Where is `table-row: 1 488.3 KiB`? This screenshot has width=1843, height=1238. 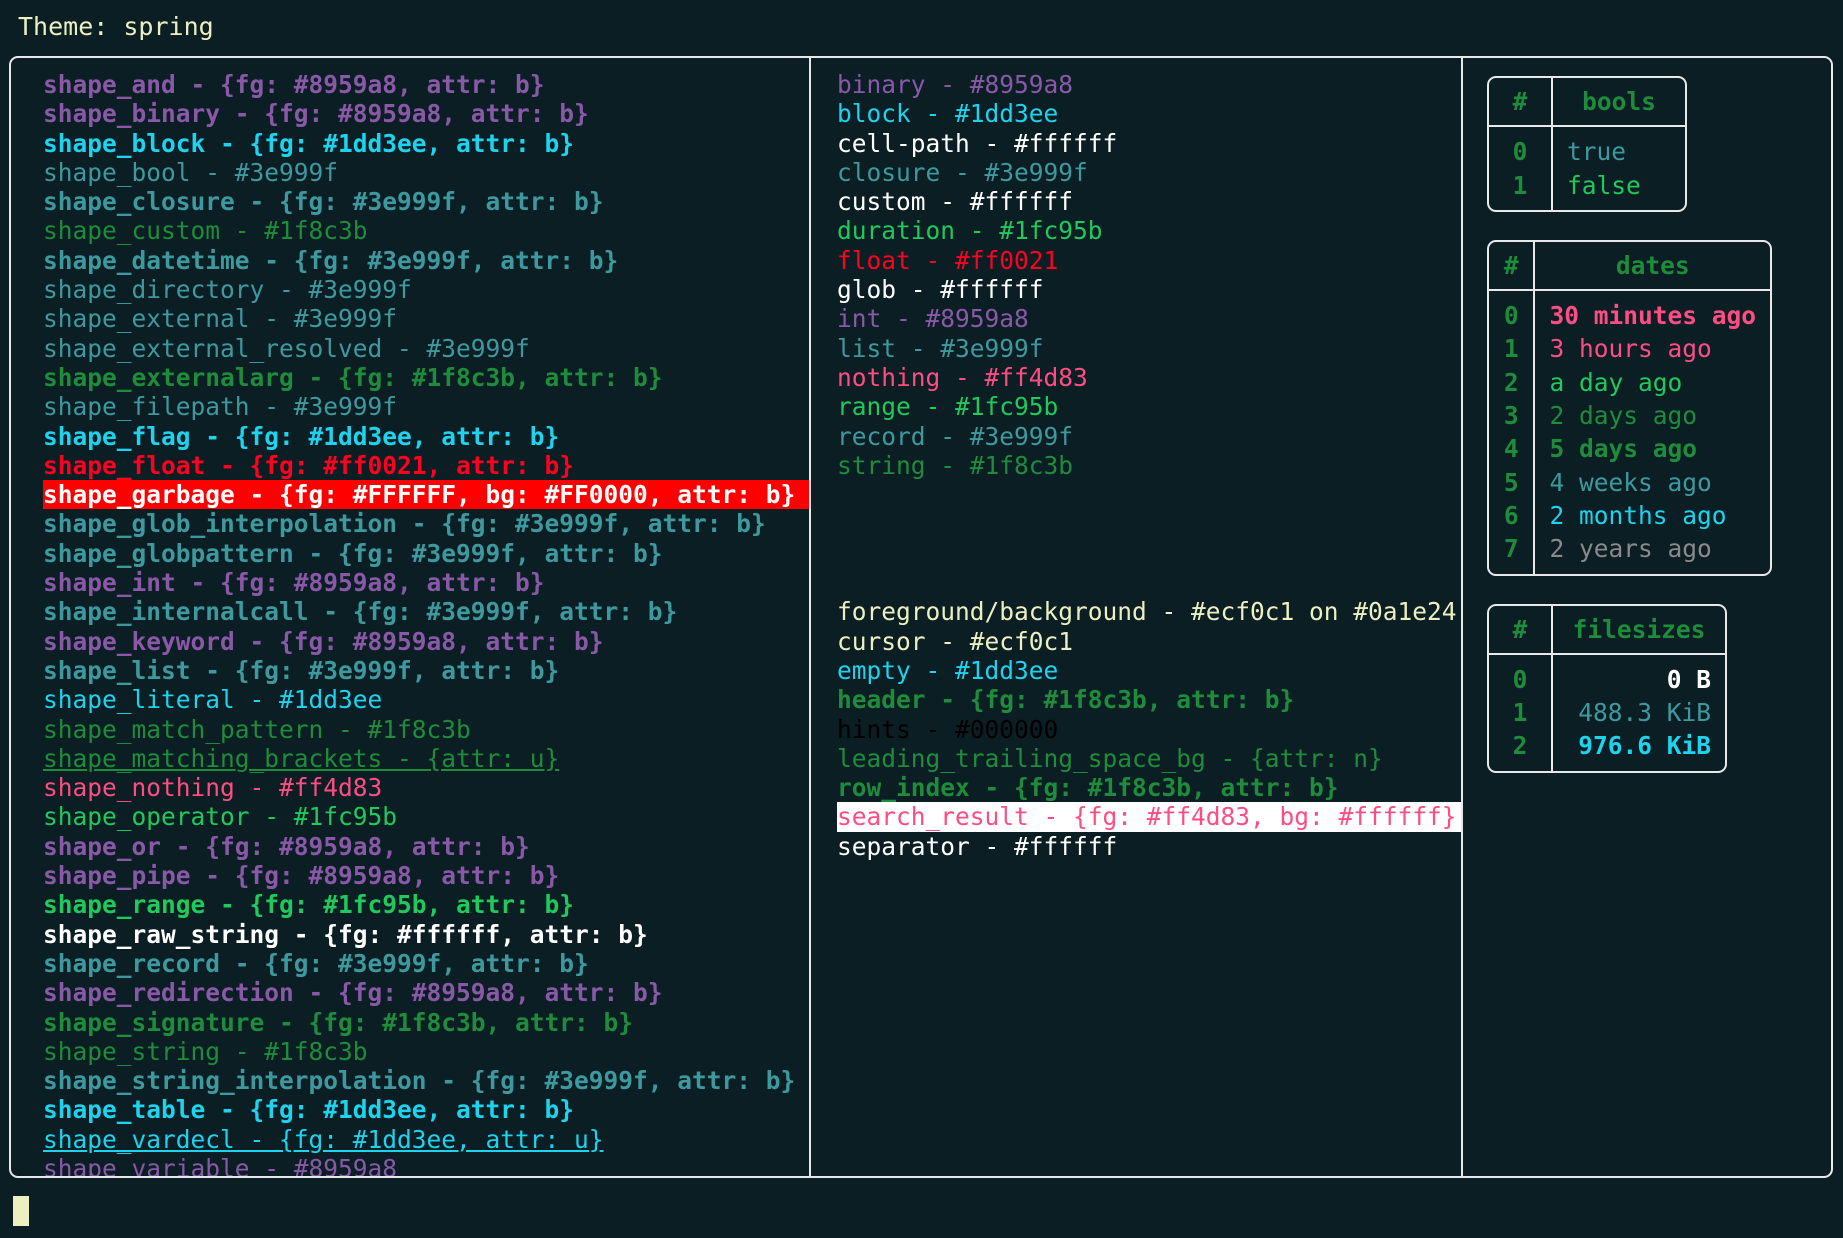 table-row: 1 488.3 KiB is located at coordinates (1607, 713).